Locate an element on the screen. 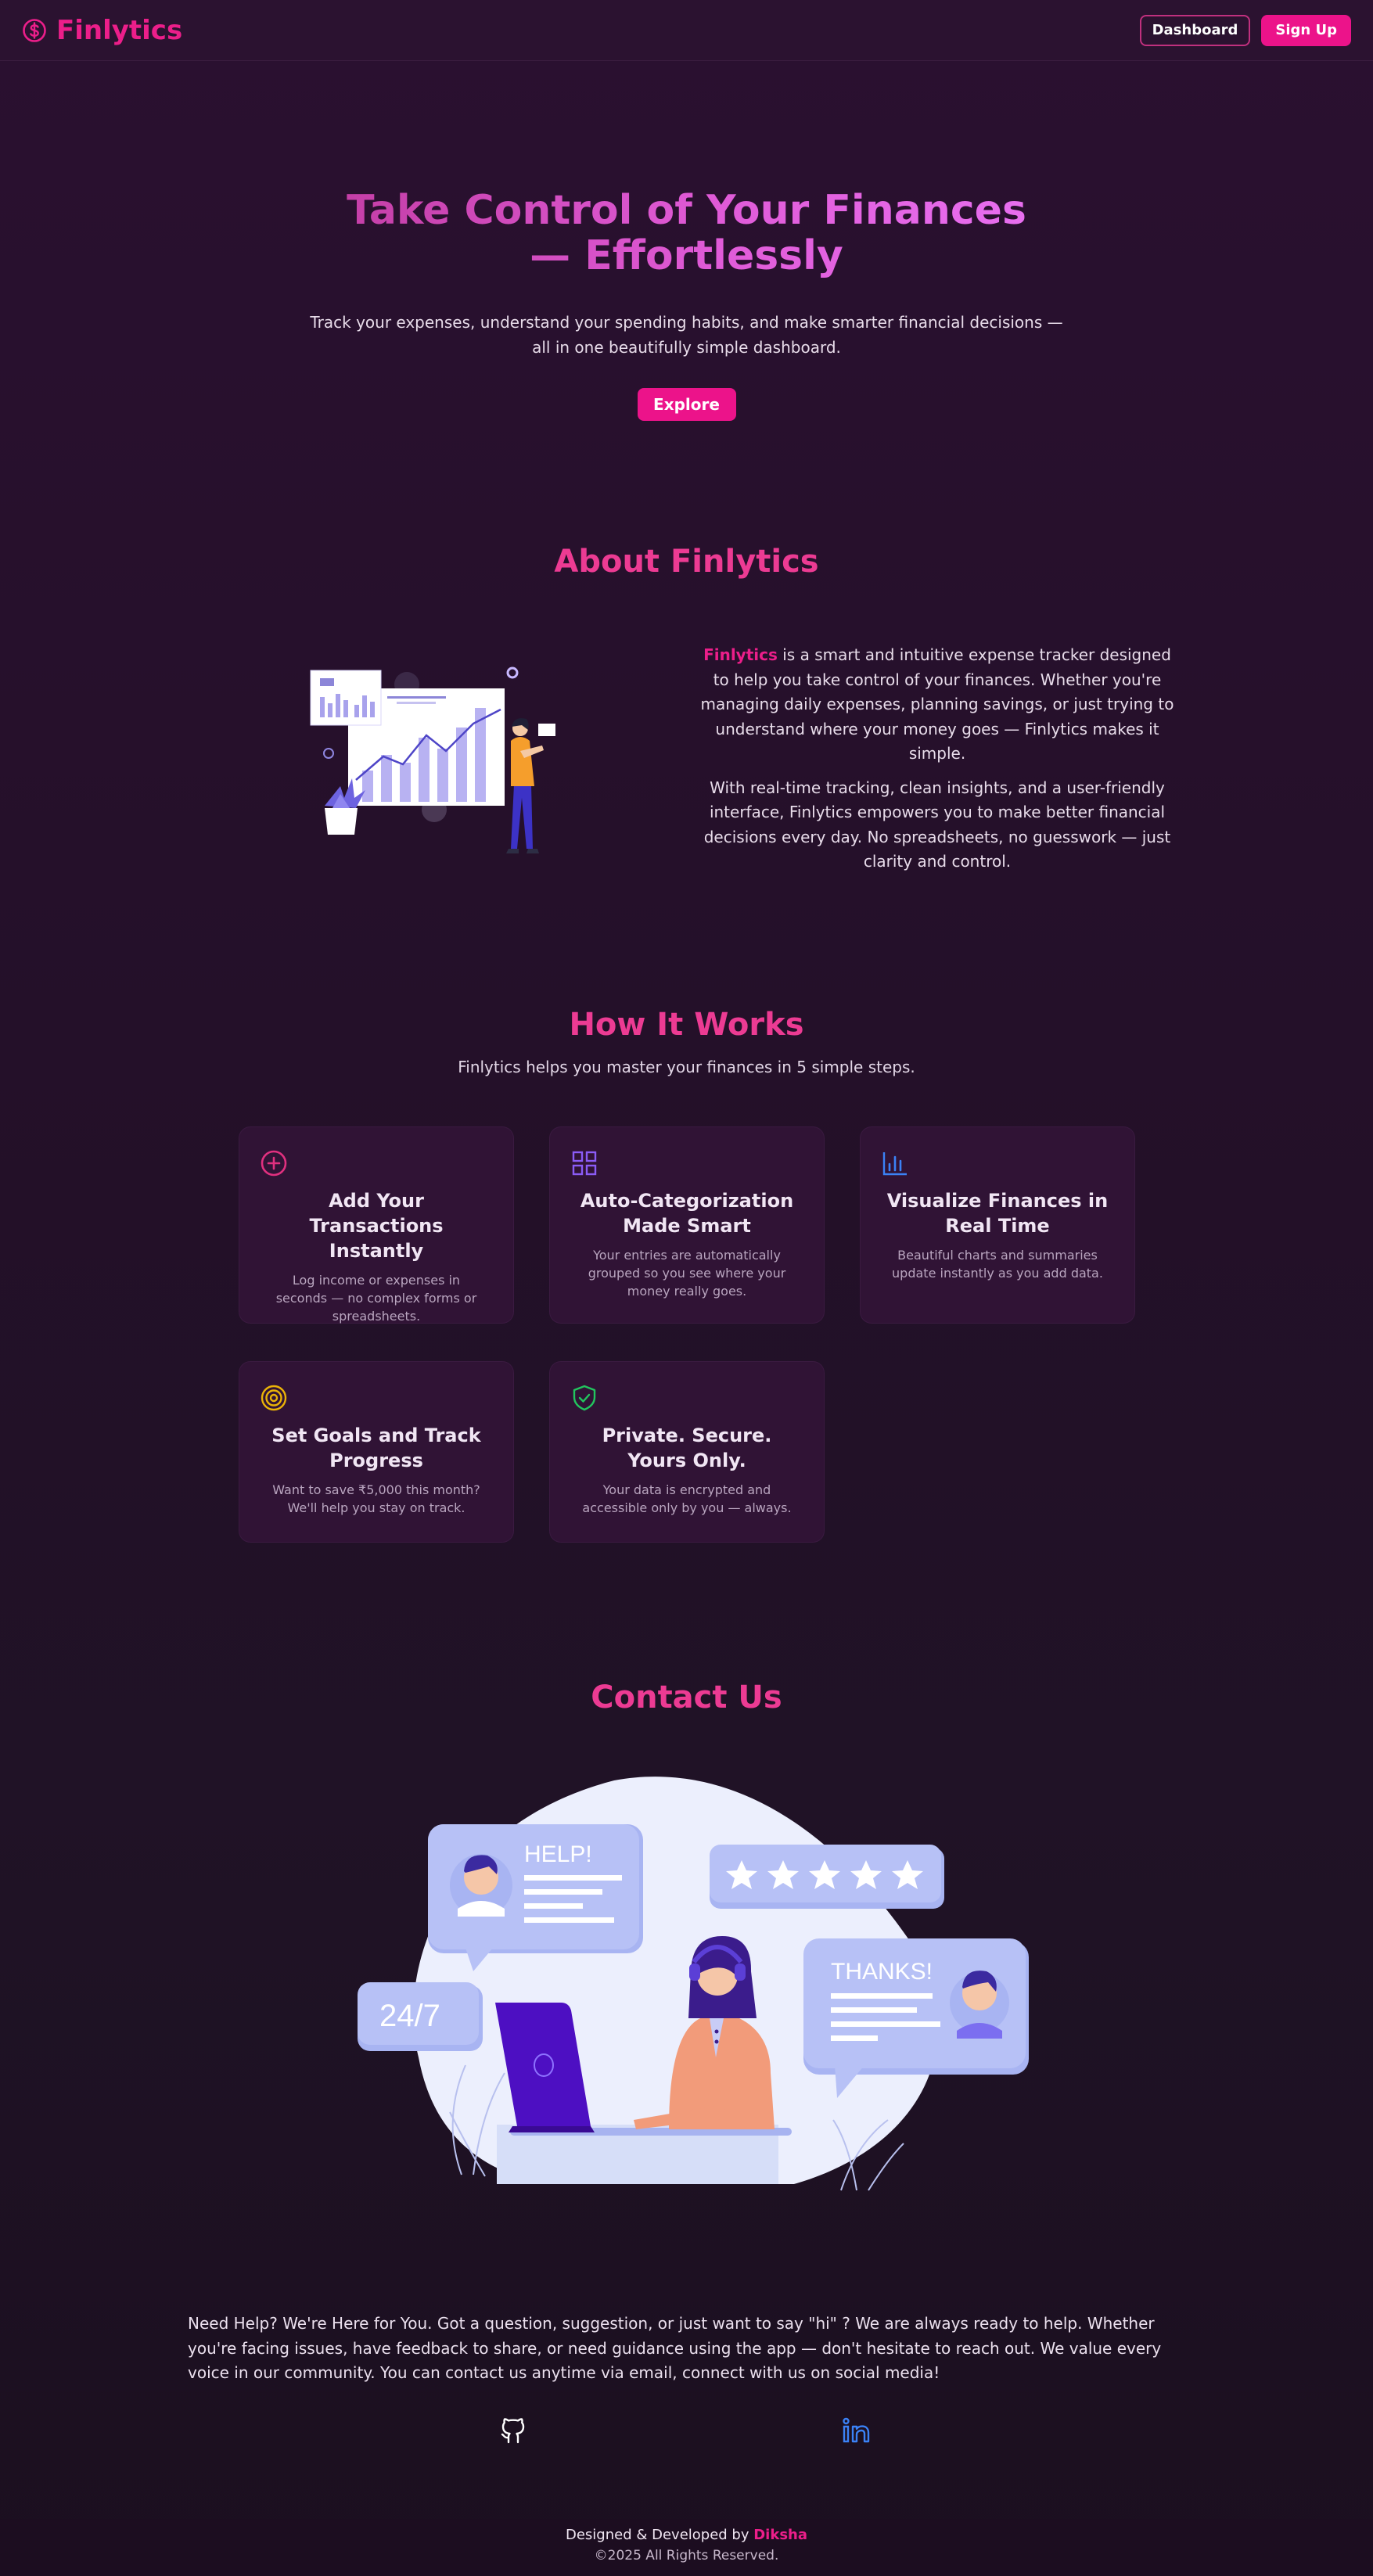 The image size is (1373, 2576). card-title: Add Your Transactions Instantly is located at coordinates (376, 1226).